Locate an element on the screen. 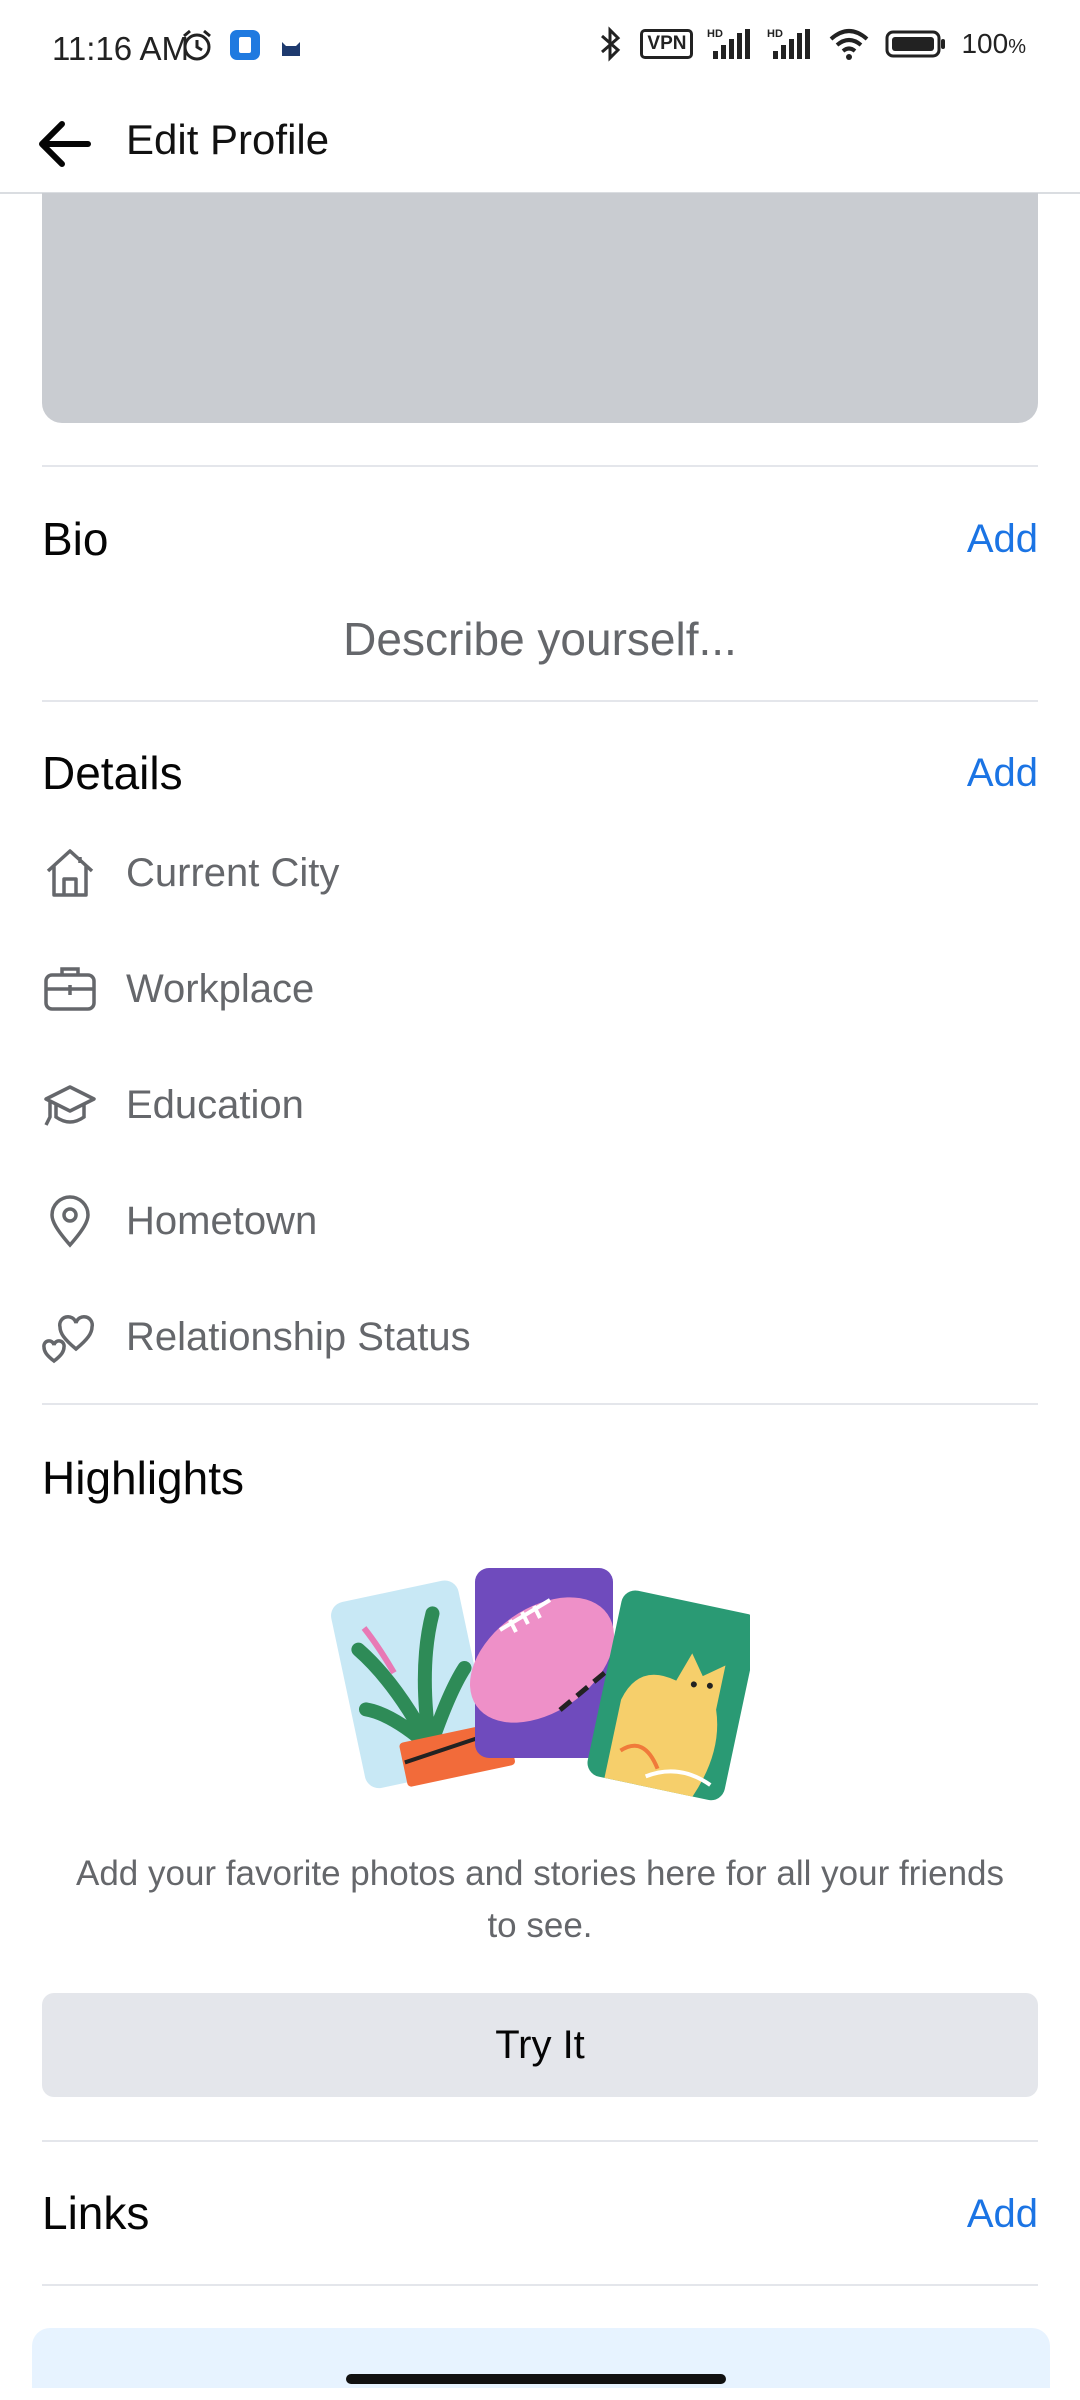 The width and height of the screenshot is (1080, 2400). graduation-cap-icon is located at coordinates (70, 1105).